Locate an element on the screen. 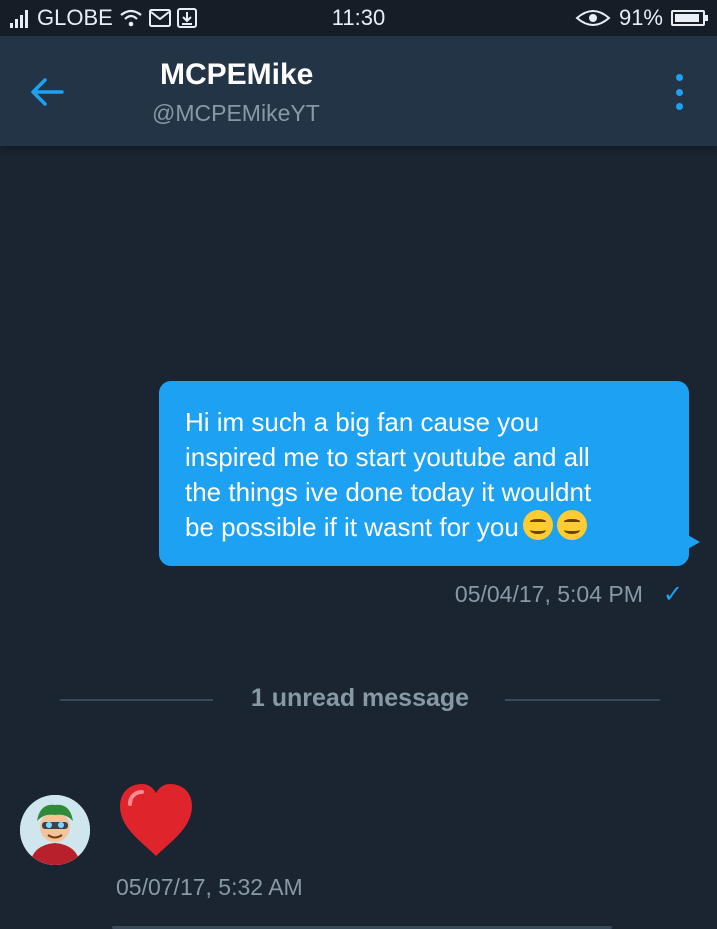  red-heart-icon is located at coordinates (156, 820).